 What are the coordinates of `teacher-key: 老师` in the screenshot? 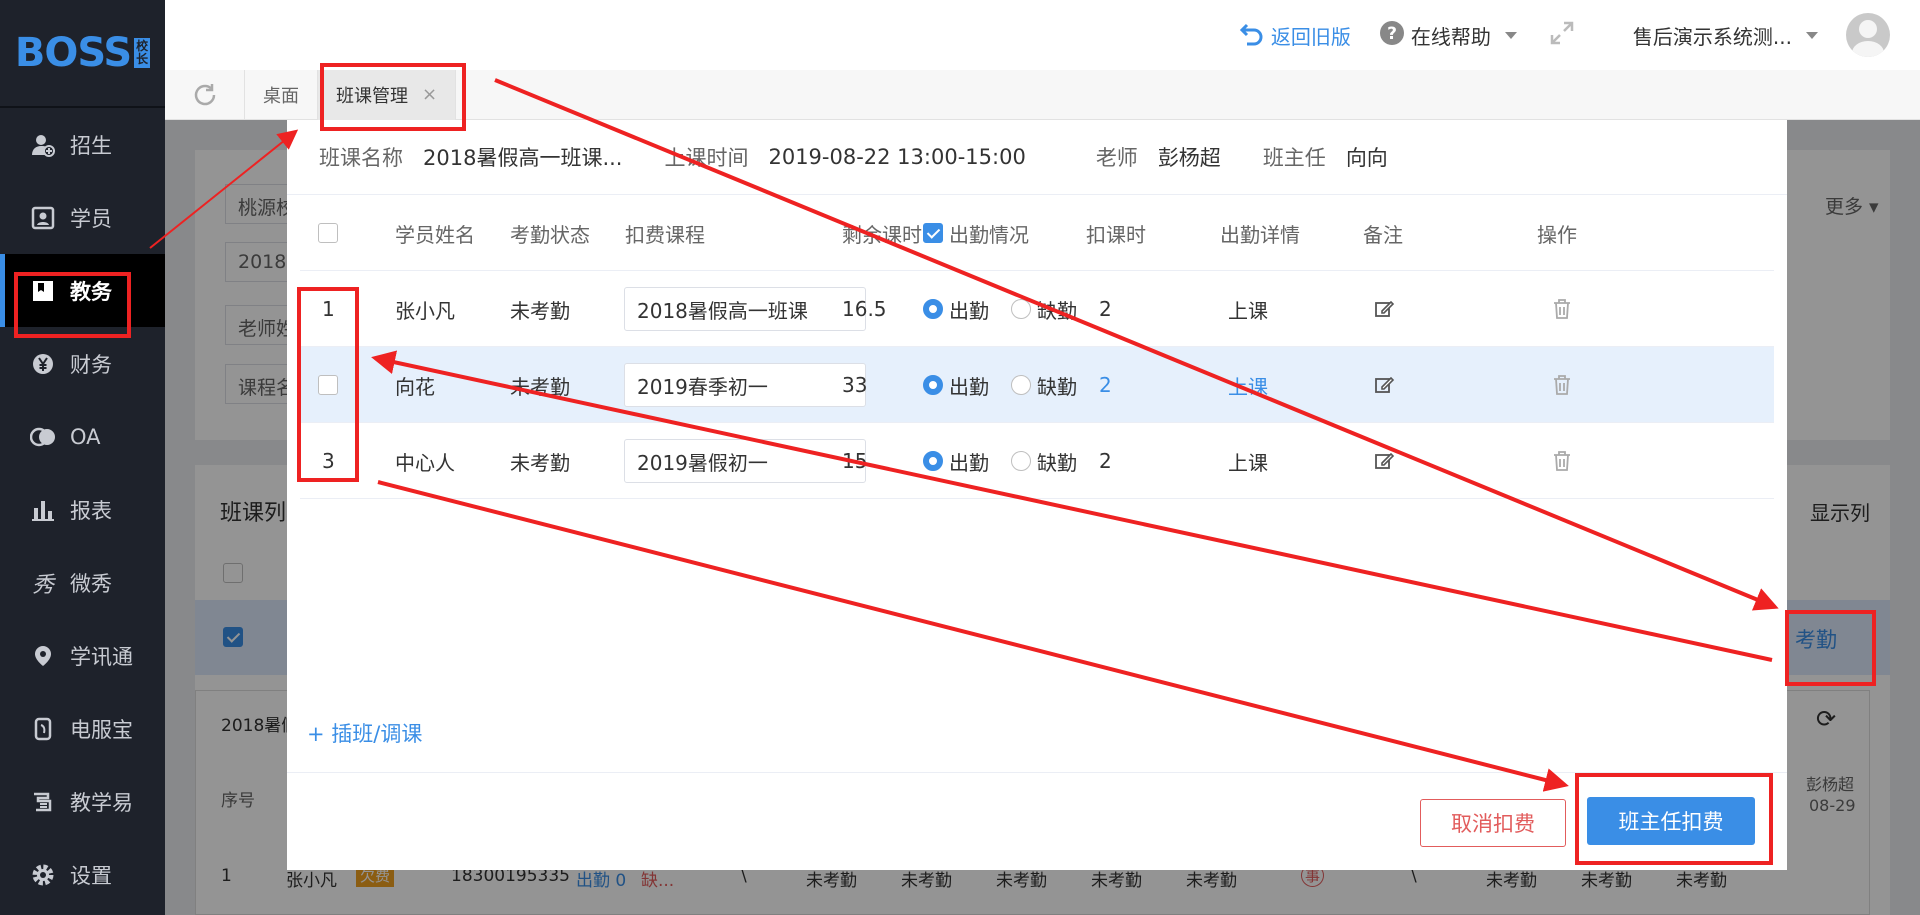 It's located at (1116, 158).